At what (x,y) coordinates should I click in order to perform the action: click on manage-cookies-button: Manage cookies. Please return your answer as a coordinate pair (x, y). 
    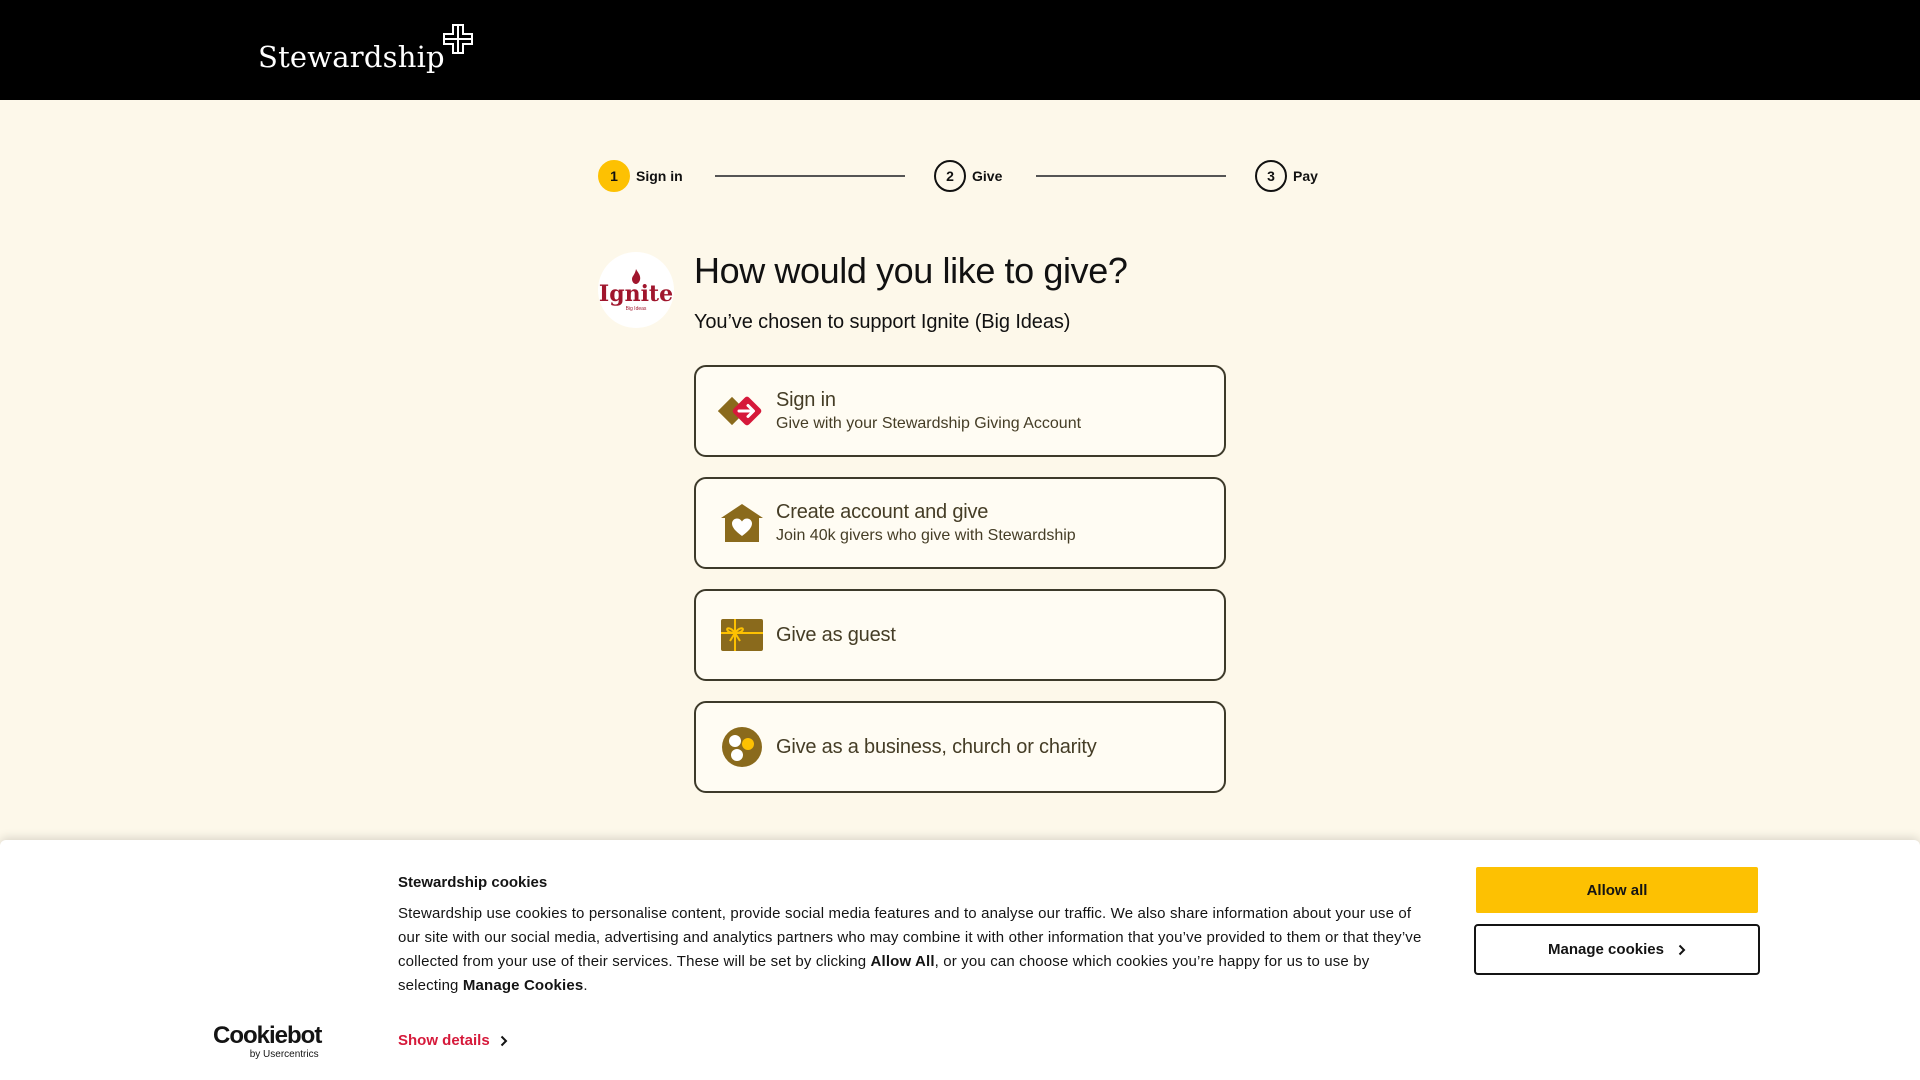
    Looking at the image, I should click on (1617, 949).